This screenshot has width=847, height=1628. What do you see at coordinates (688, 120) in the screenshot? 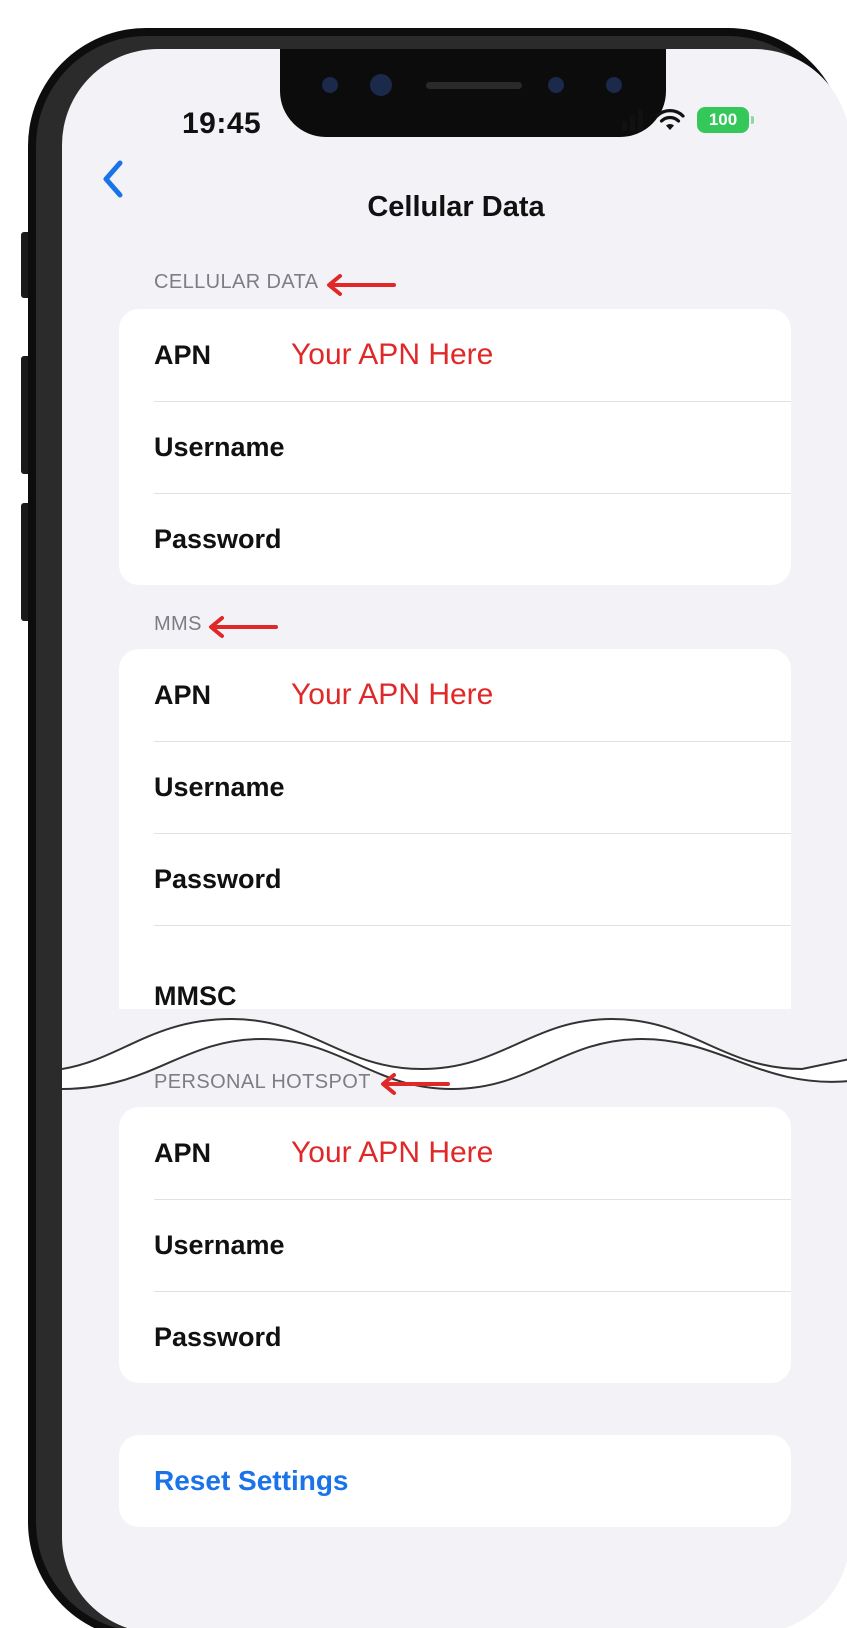
I see `status-indicators: 100` at bounding box center [688, 120].